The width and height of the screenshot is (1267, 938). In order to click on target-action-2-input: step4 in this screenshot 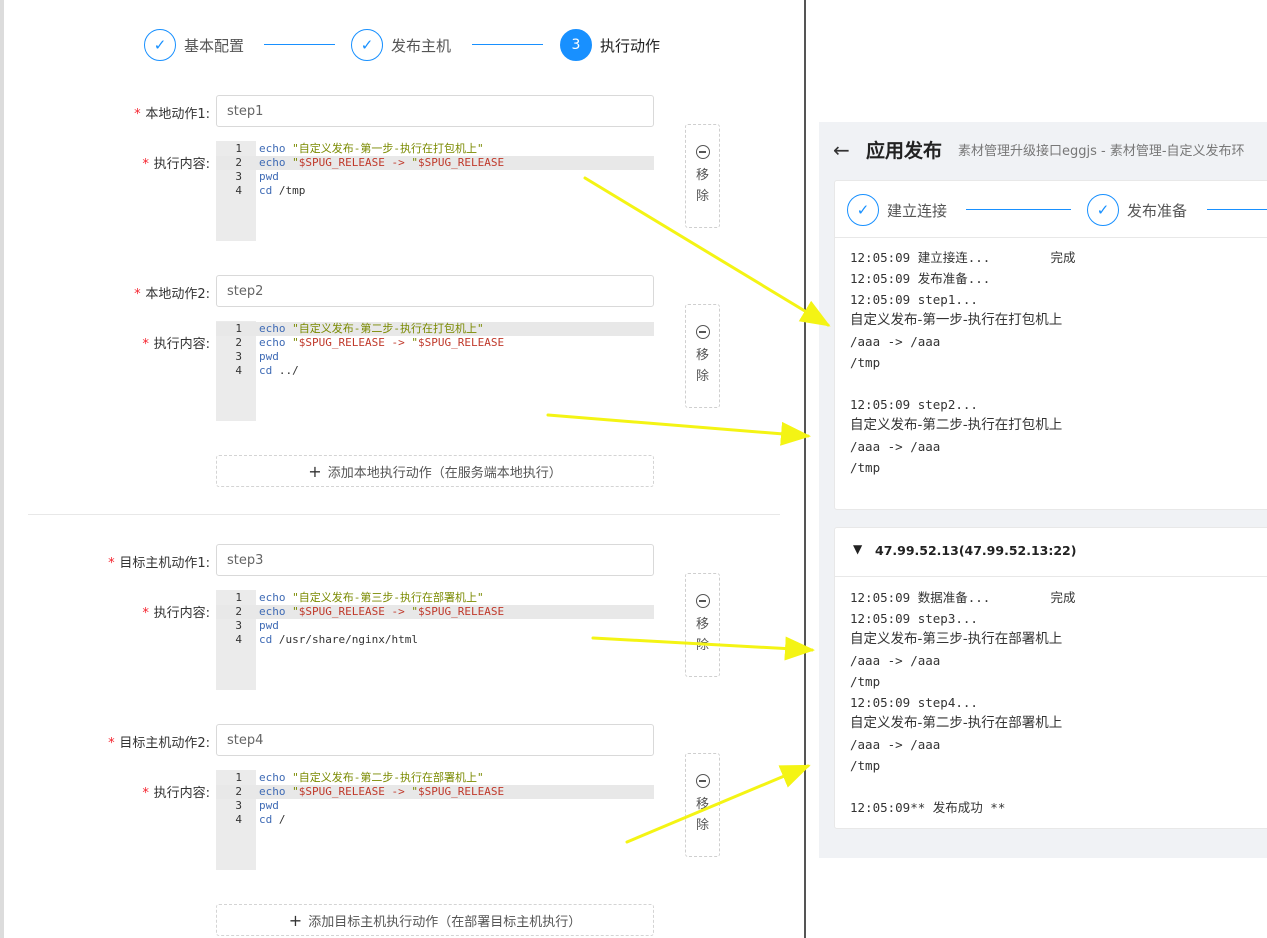, I will do `click(435, 740)`.